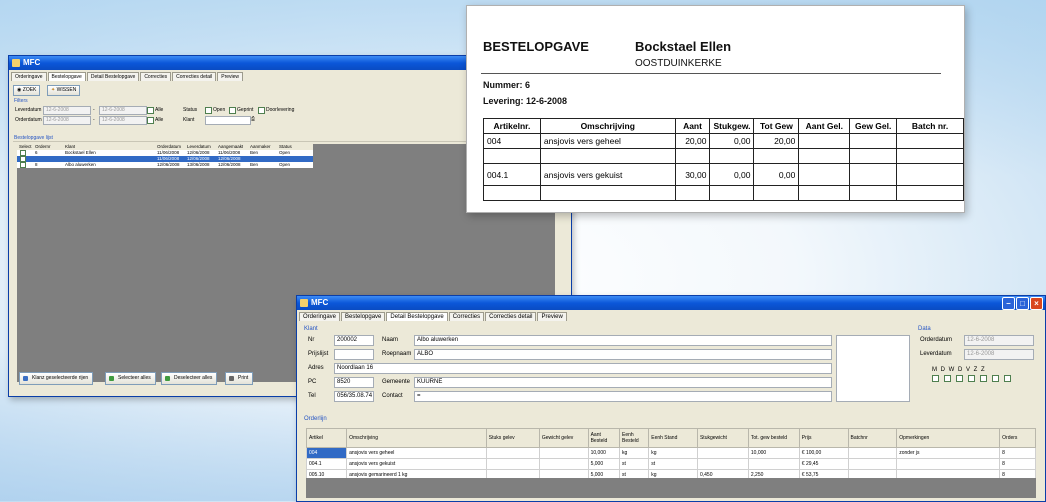 The width and height of the screenshot is (1046, 502). Describe the element at coordinates (873, 368) in the screenshot. I see `opmerking-box` at that location.